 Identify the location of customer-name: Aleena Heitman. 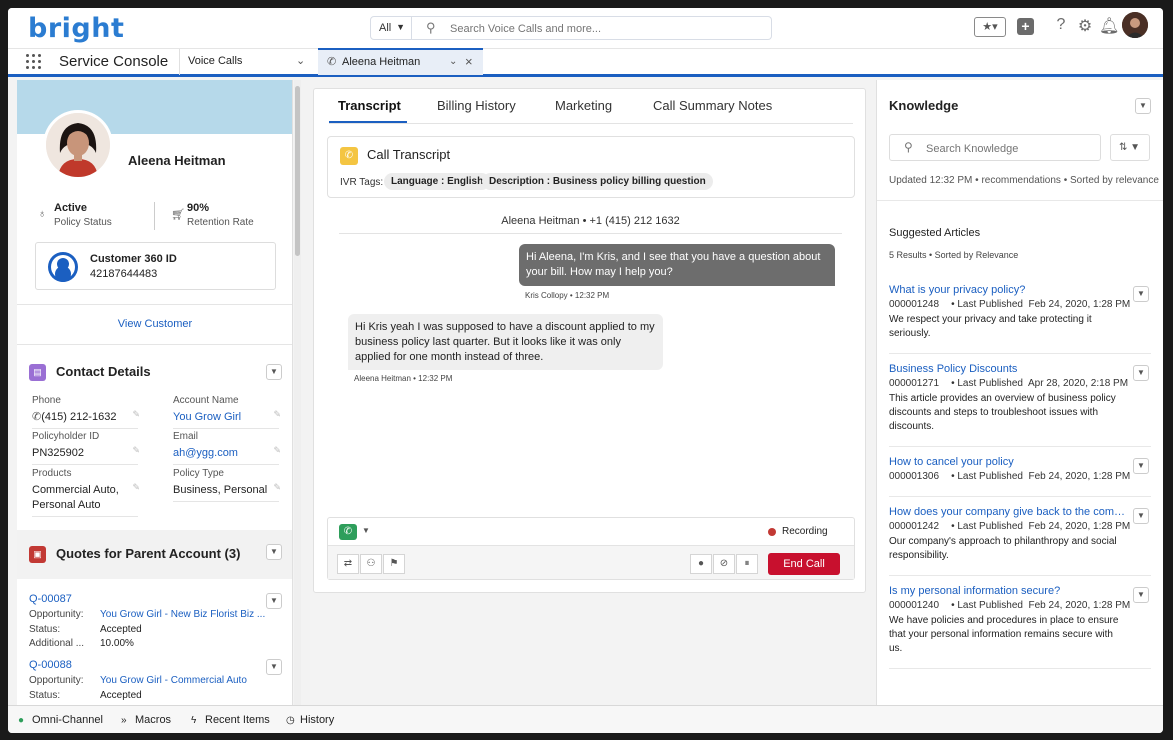
(177, 160).